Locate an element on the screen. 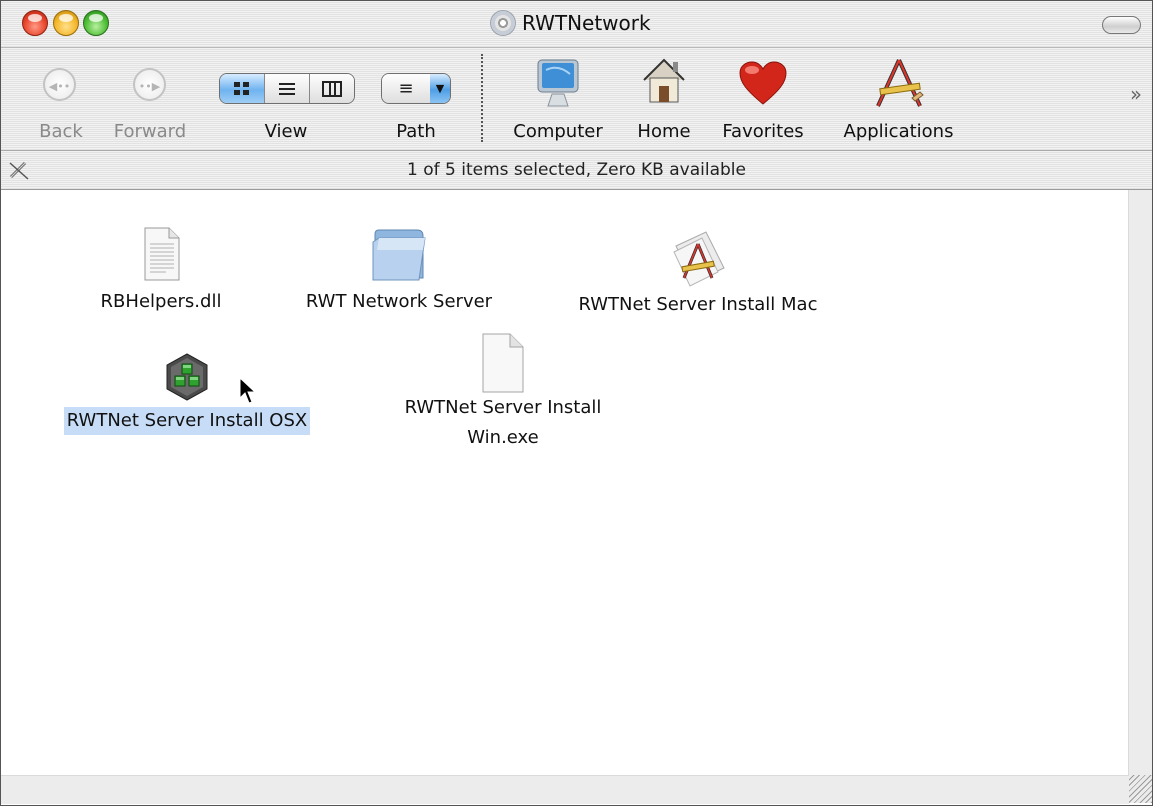 The width and height of the screenshot is (1153, 806). heart-icon is located at coordinates (763, 83).